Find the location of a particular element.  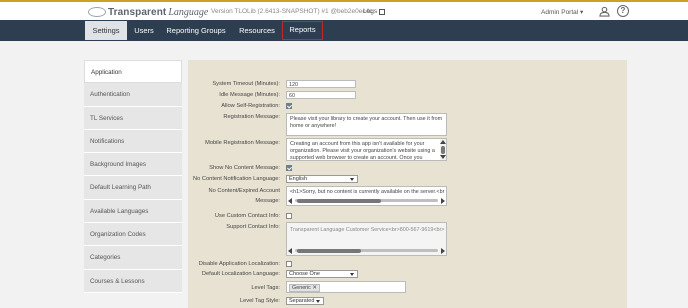

support-contact-label: Support Contact Info: is located at coordinates (253, 227).